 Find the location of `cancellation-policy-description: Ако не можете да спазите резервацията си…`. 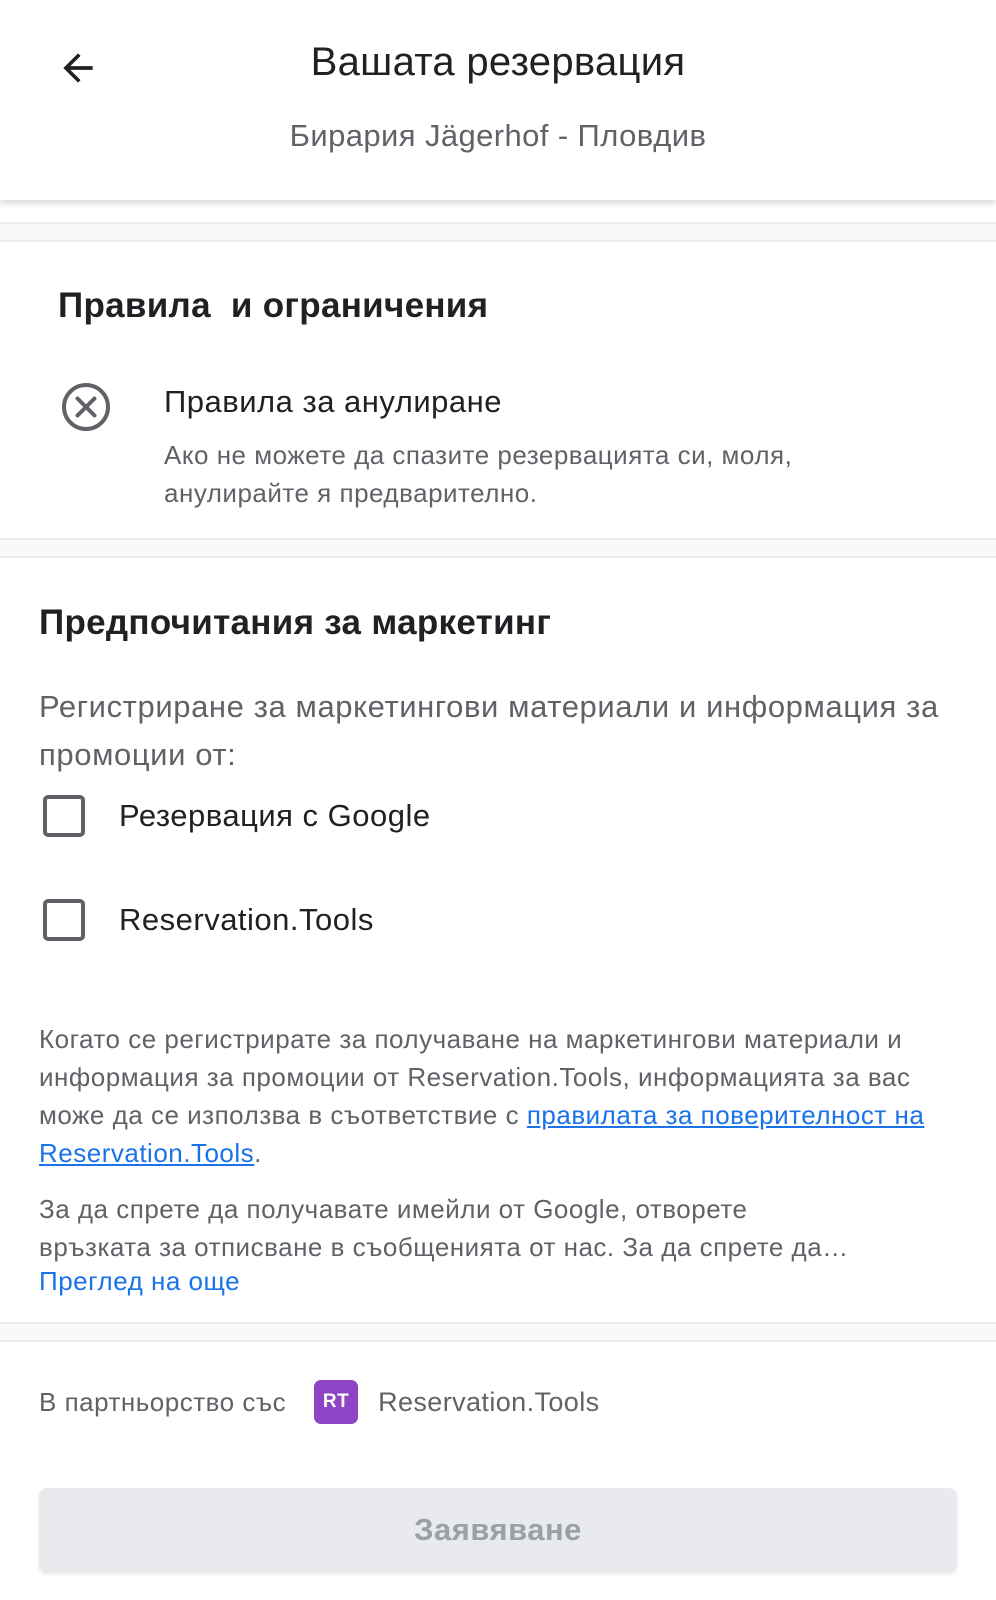

cancellation-policy-description: Ако не можете да спазите резервацията си… is located at coordinates (478, 474).